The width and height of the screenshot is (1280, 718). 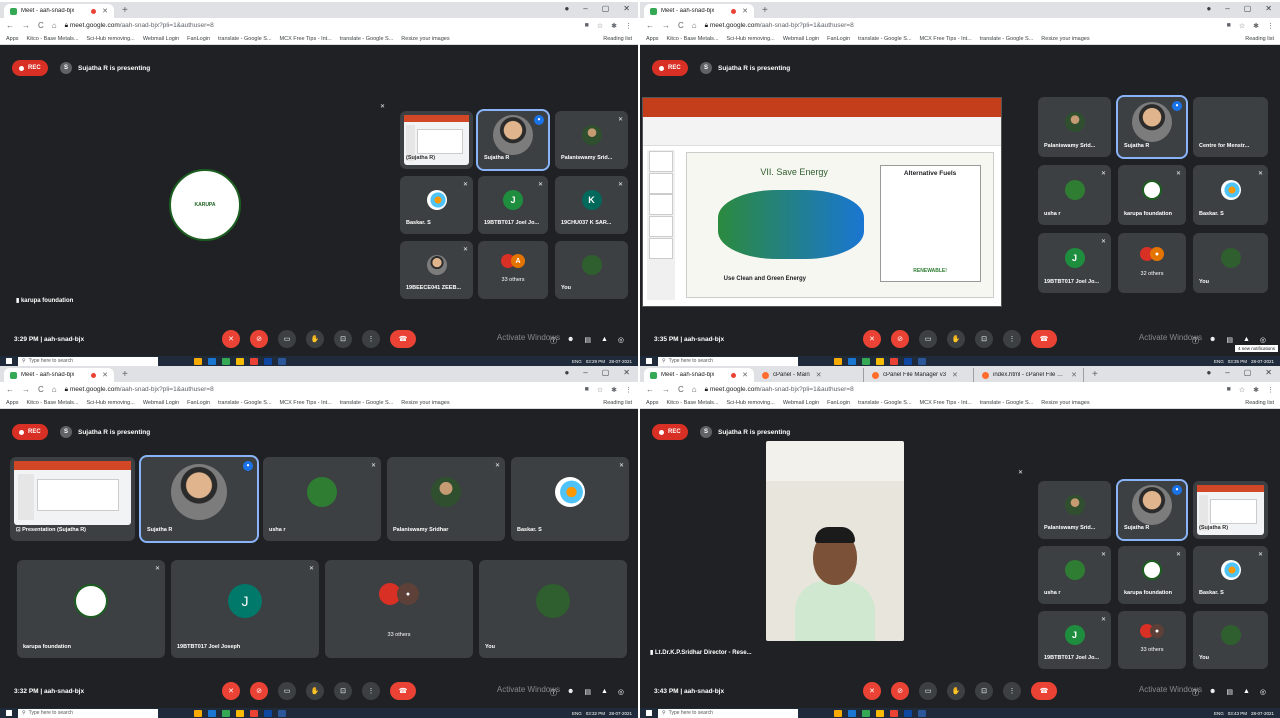 What do you see at coordinates (199, 499) in the screenshot?
I see `tile-sujatha: ⦁ Sujatha R` at bounding box center [199, 499].